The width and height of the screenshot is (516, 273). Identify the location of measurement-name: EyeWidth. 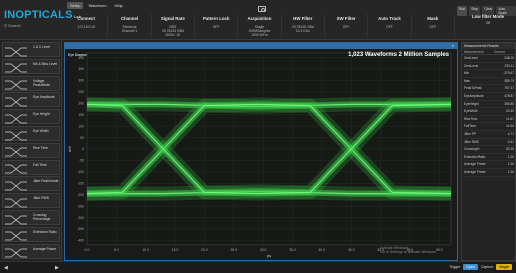
(471, 111).